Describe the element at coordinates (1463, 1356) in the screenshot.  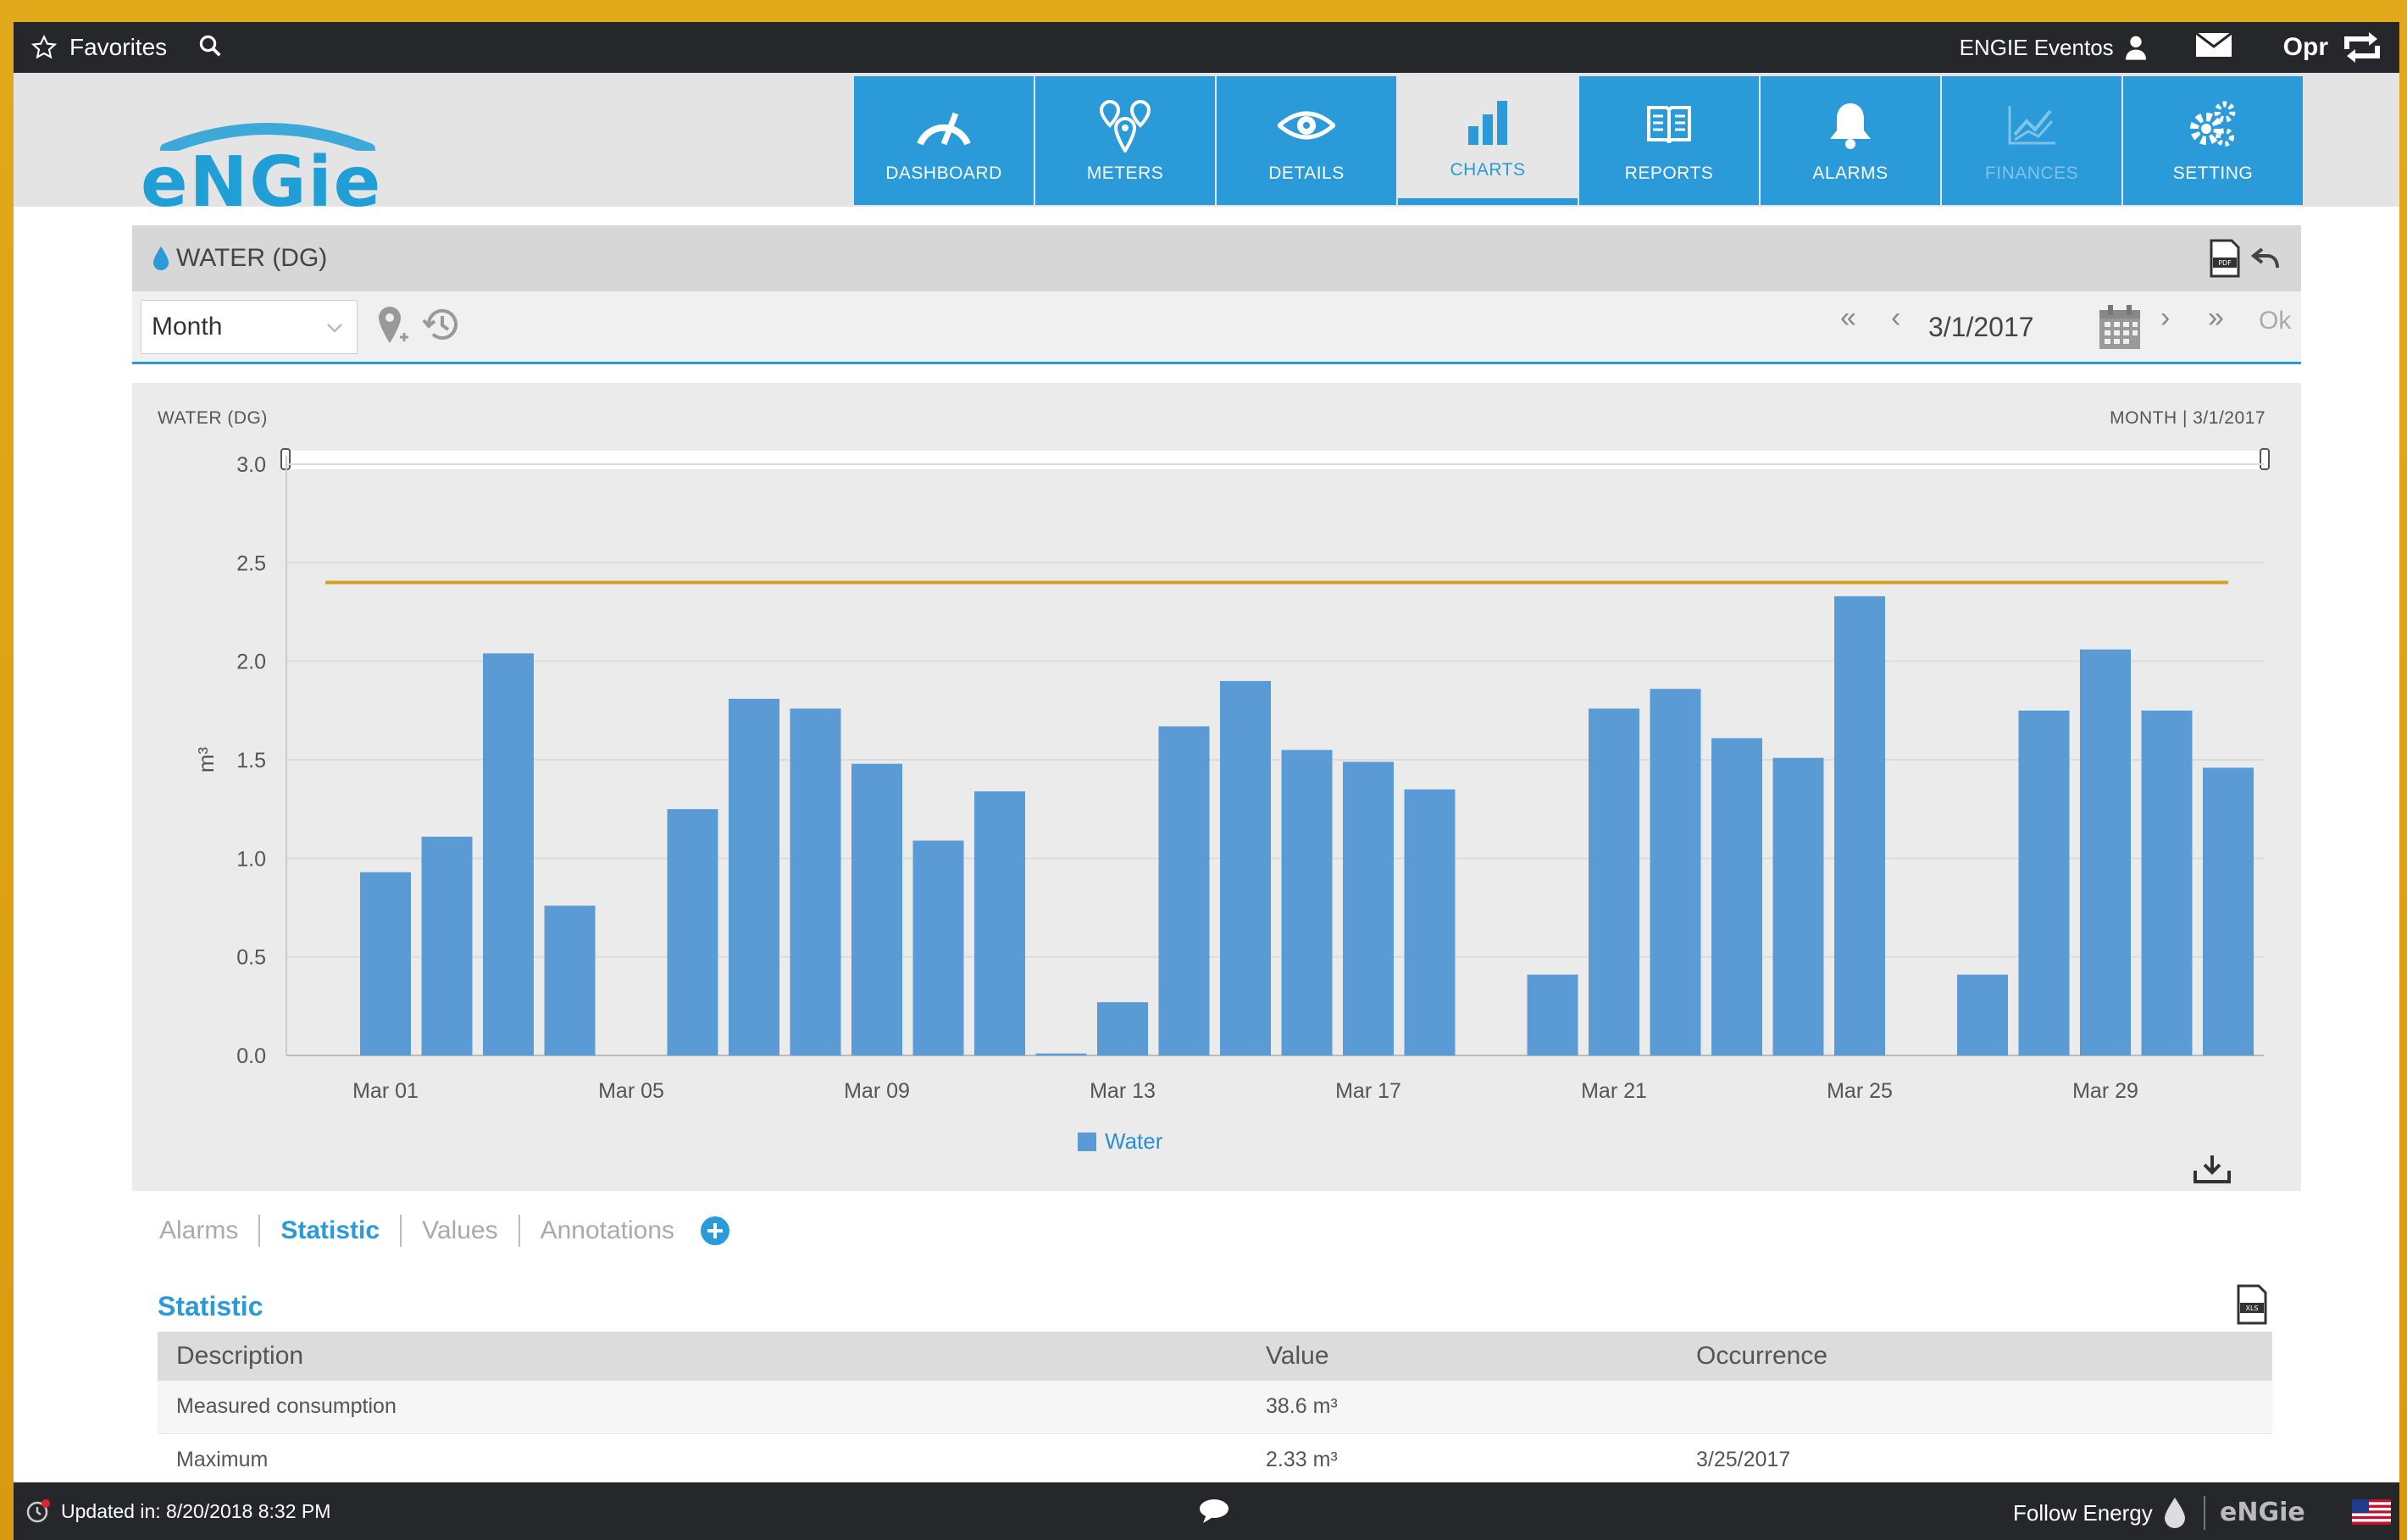
I see `column-header: Value` at that location.